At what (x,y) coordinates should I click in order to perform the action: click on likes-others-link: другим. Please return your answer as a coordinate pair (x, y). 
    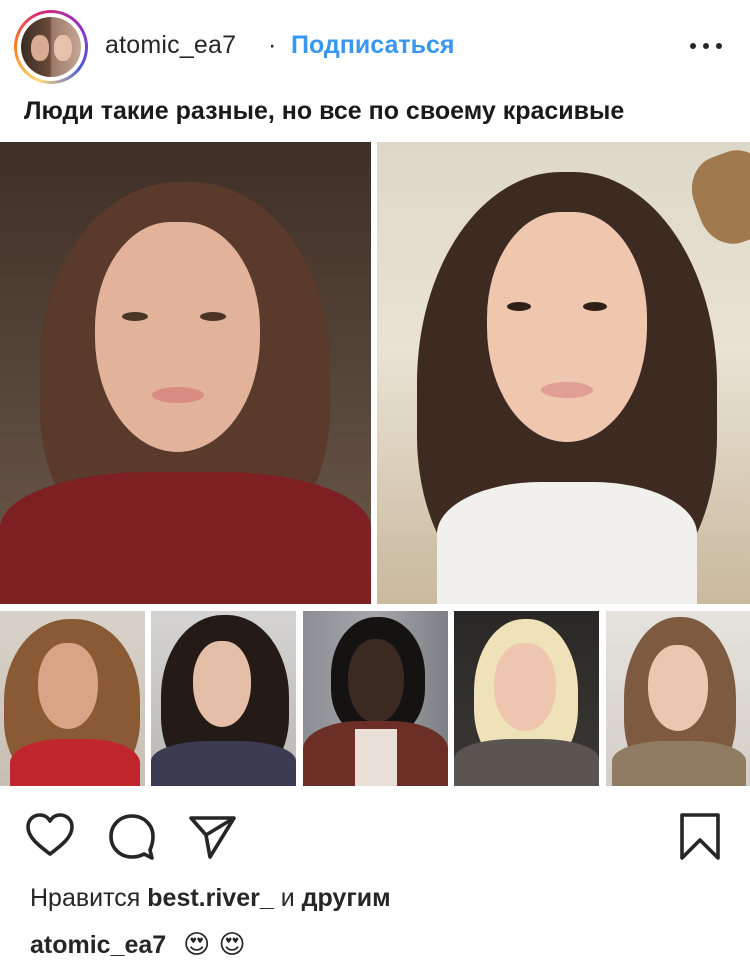
    Looking at the image, I should click on (346, 898).